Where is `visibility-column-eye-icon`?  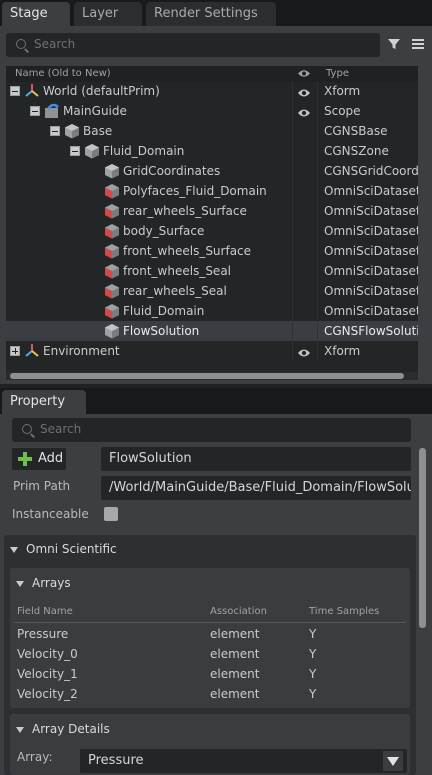 visibility-column-eye-icon is located at coordinates (304, 73).